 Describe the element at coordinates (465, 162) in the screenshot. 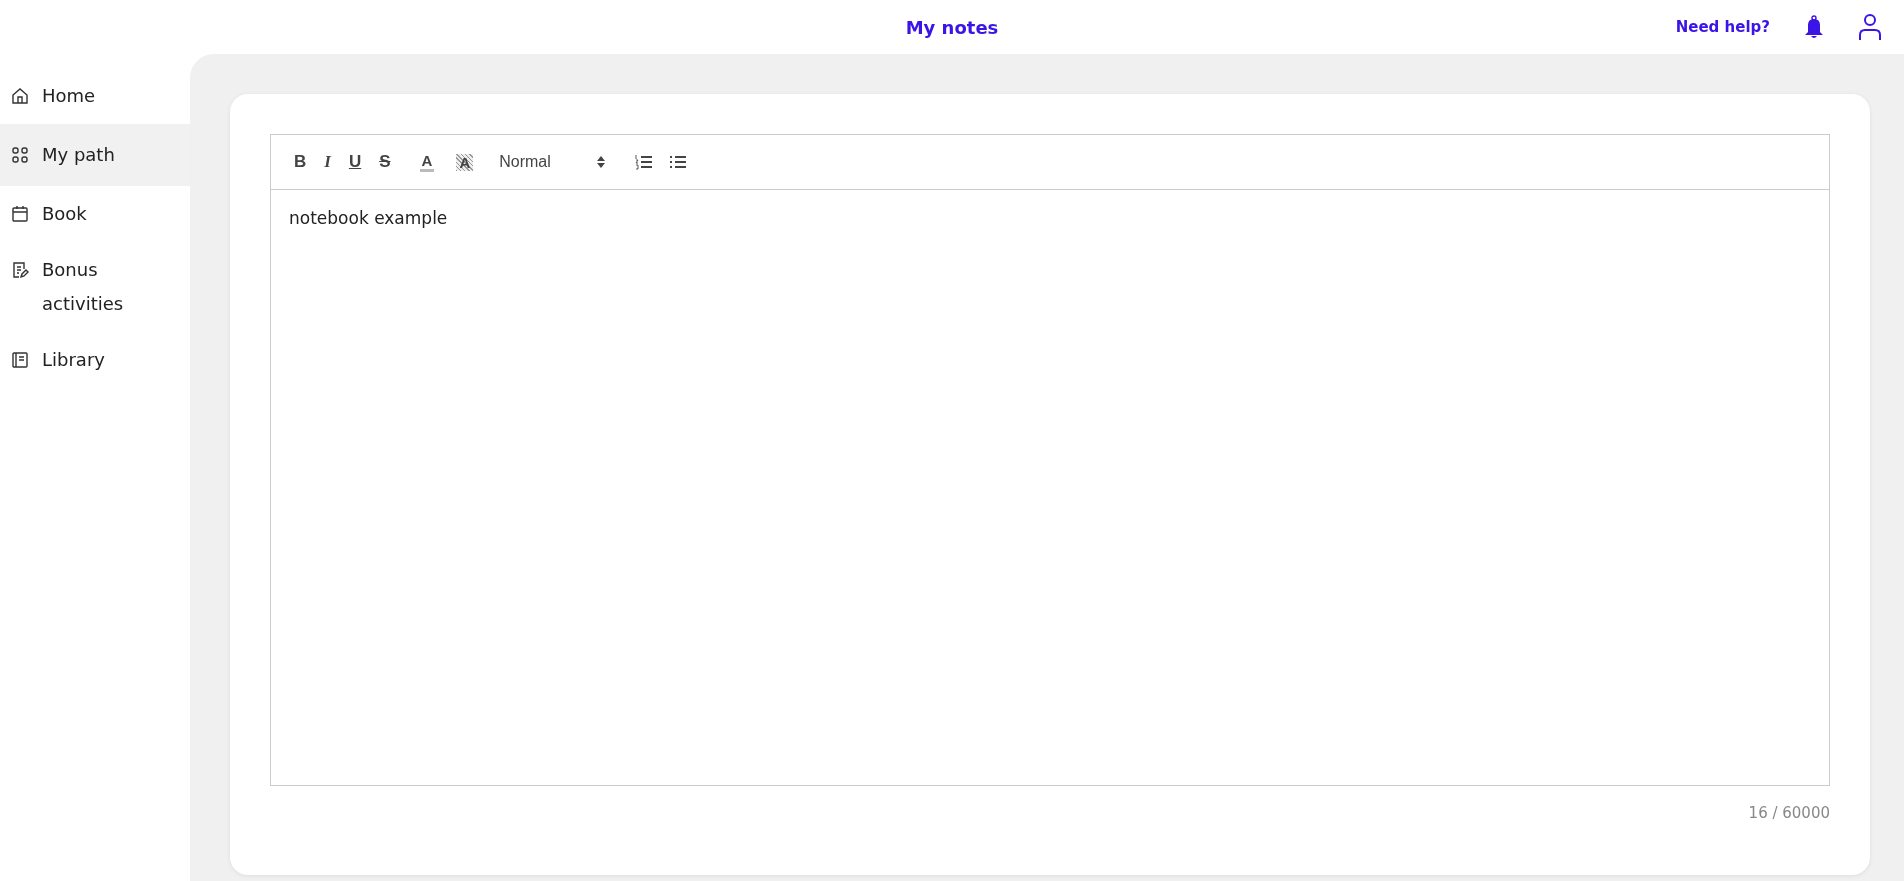

I see `highlight-color-button: A` at that location.